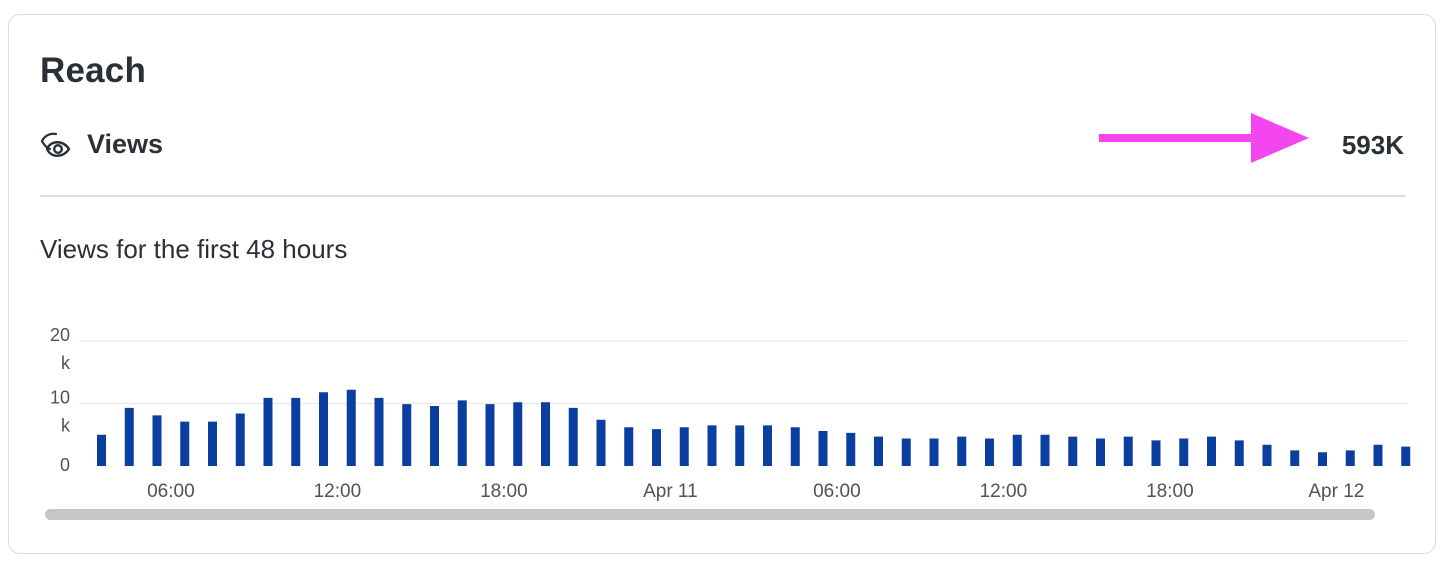 This screenshot has width=1456, height=571. Describe the element at coordinates (1336, 491) in the screenshot. I see `x-tick-label: Apr 12` at that location.